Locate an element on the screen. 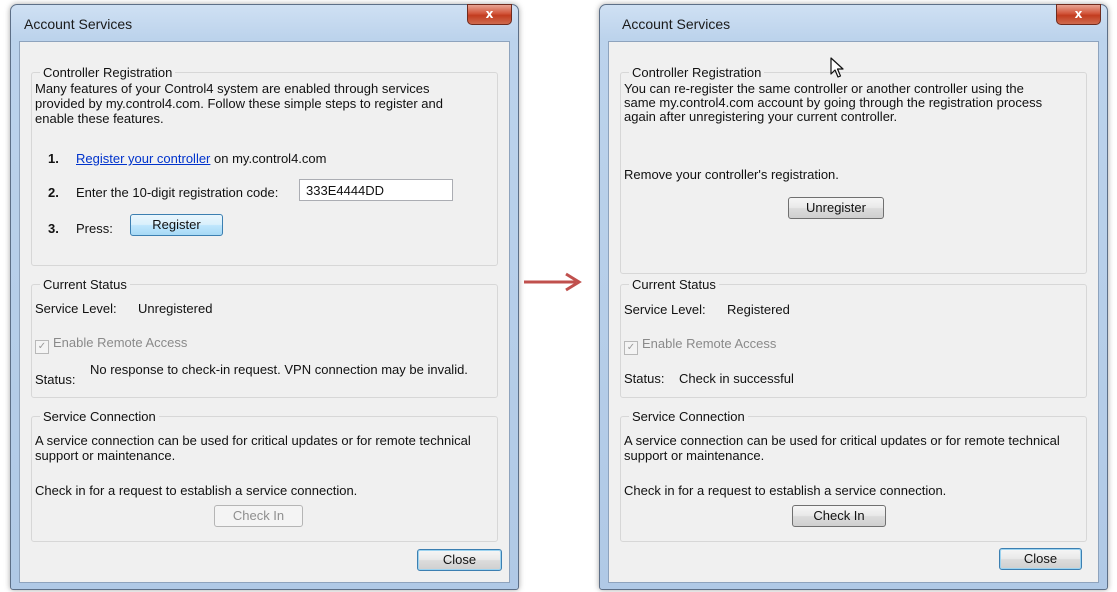  step-2-number: 2. is located at coordinates (53, 192).